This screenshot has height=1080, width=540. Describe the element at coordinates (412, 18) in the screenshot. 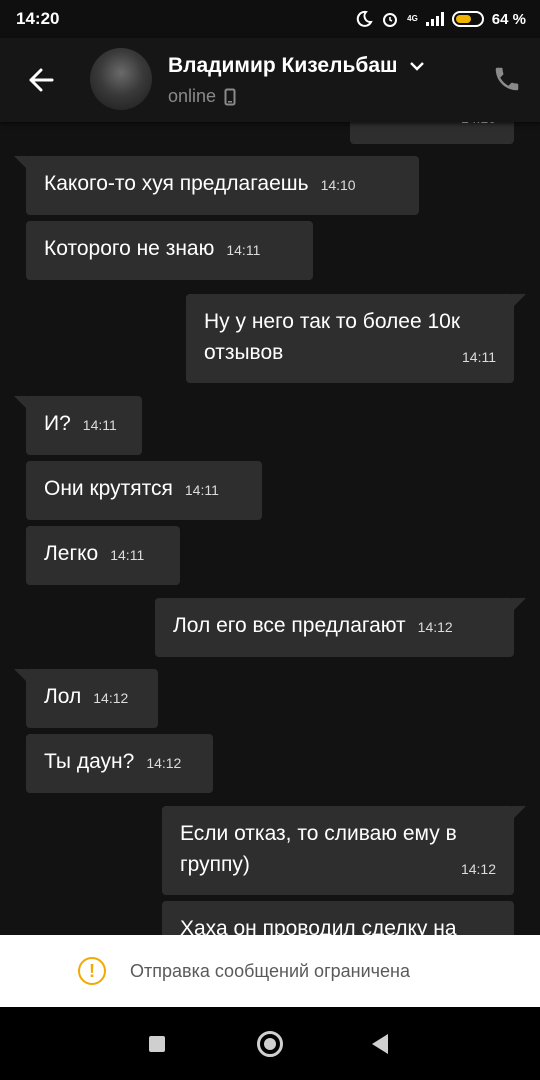

I see `network-type: 4G` at that location.